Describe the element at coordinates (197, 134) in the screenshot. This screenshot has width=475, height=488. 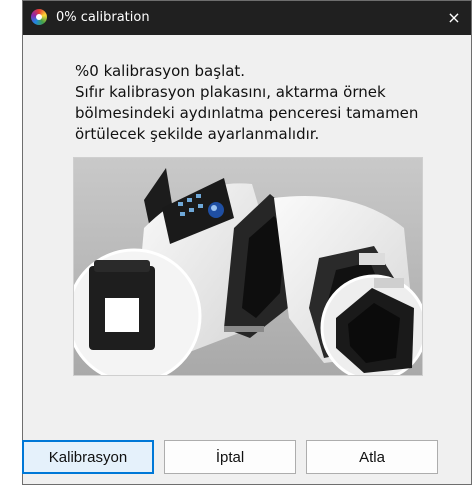
I see `instruction-line-4: örtülecek şekilde ayarlanmalıdır.` at that location.